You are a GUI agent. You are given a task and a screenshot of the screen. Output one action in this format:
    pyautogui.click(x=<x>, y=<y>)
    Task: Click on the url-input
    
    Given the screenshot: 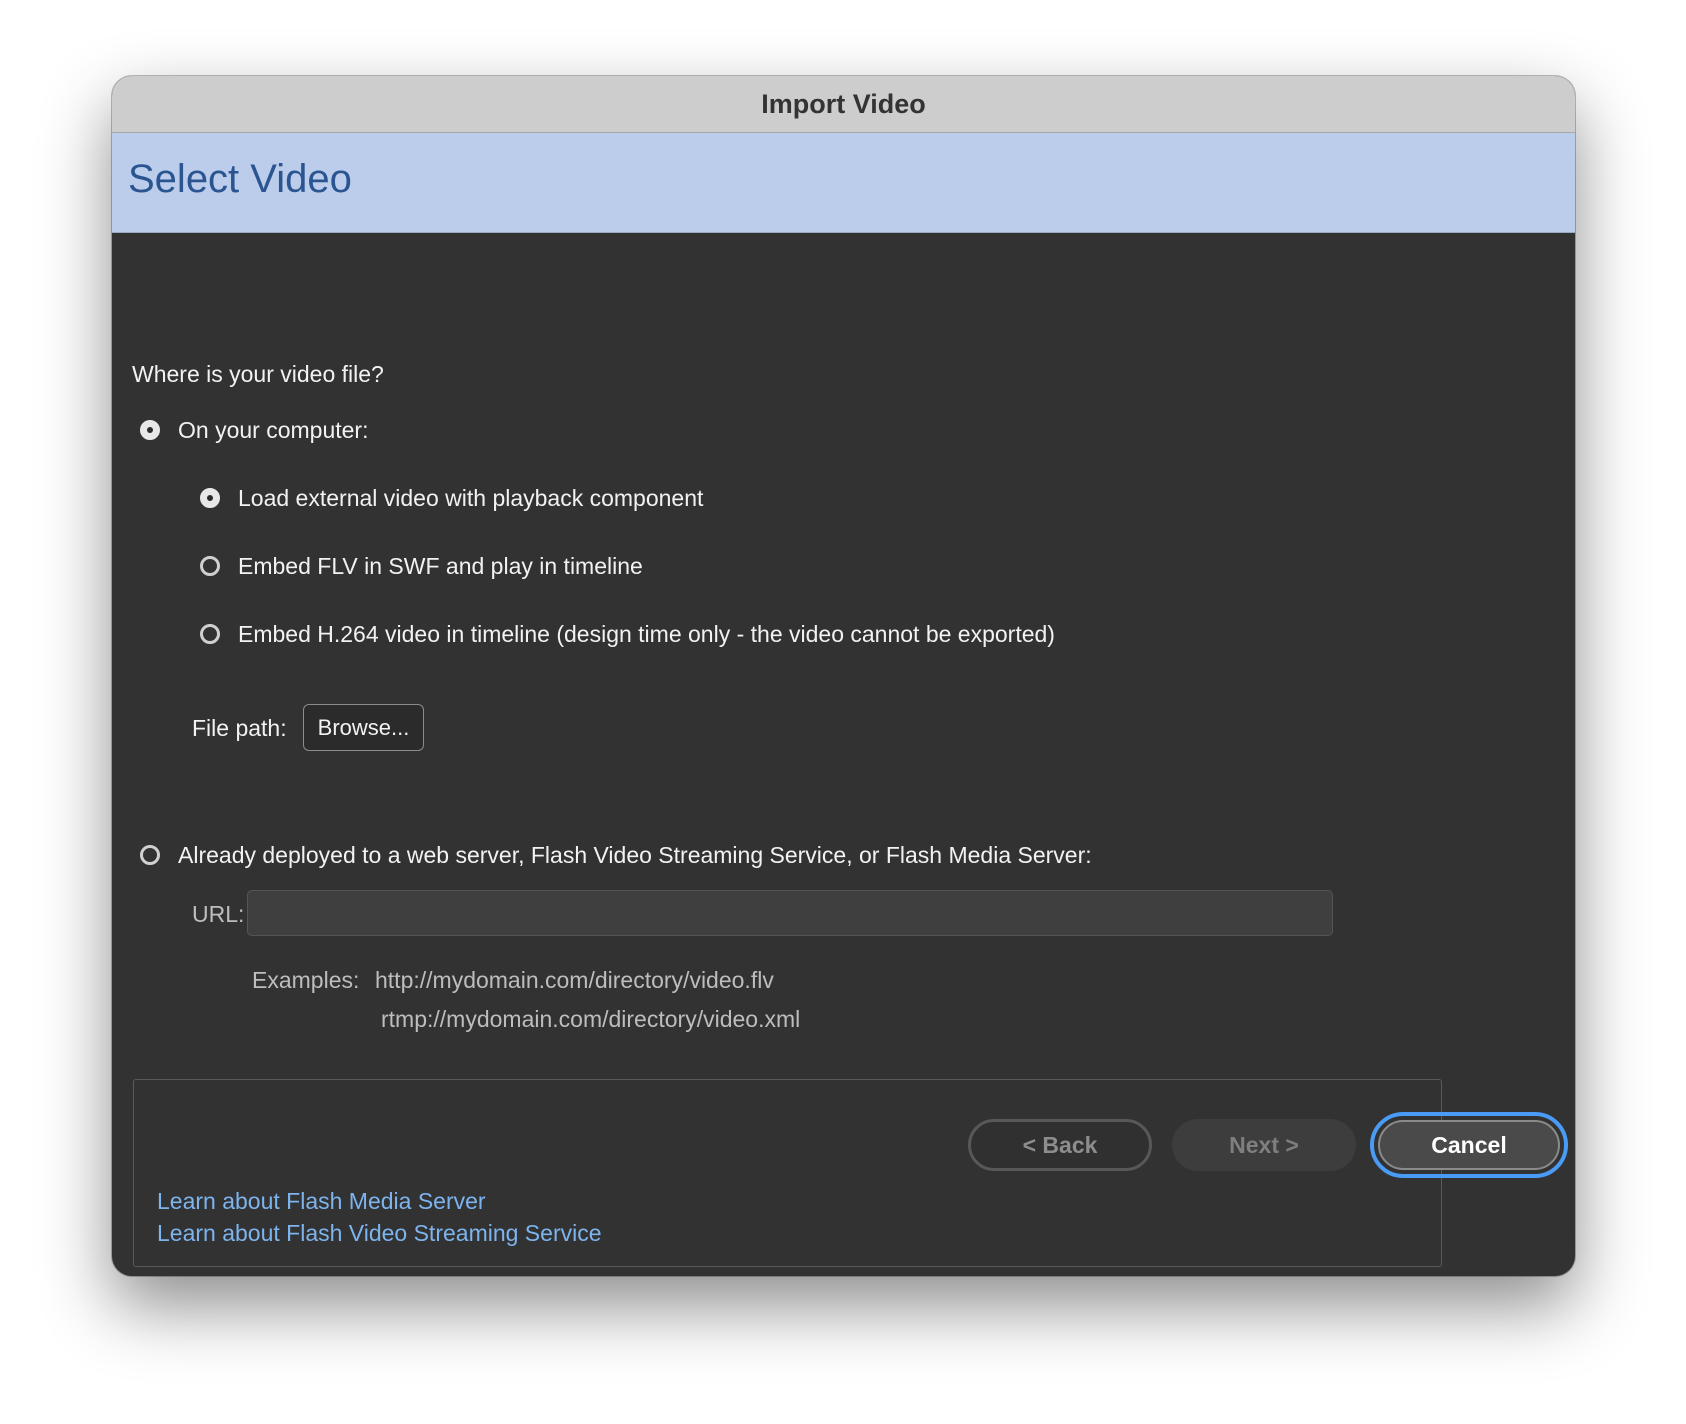 What is the action you would take?
    pyautogui.click(x=790, y=913)
    